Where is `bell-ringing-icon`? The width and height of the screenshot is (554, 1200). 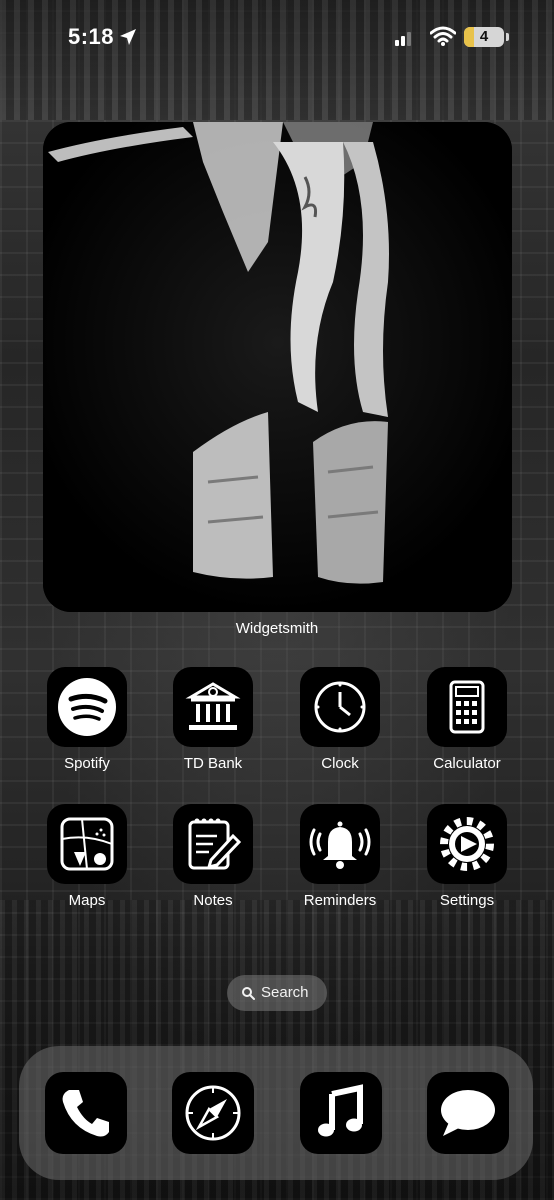
bell-ringing-icon is located at coordinates (340, 845).